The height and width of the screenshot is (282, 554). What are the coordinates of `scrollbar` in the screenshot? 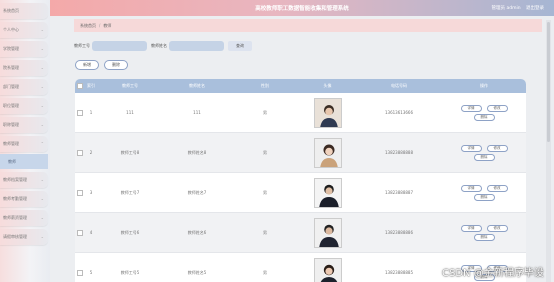 It's located at (548, 151).